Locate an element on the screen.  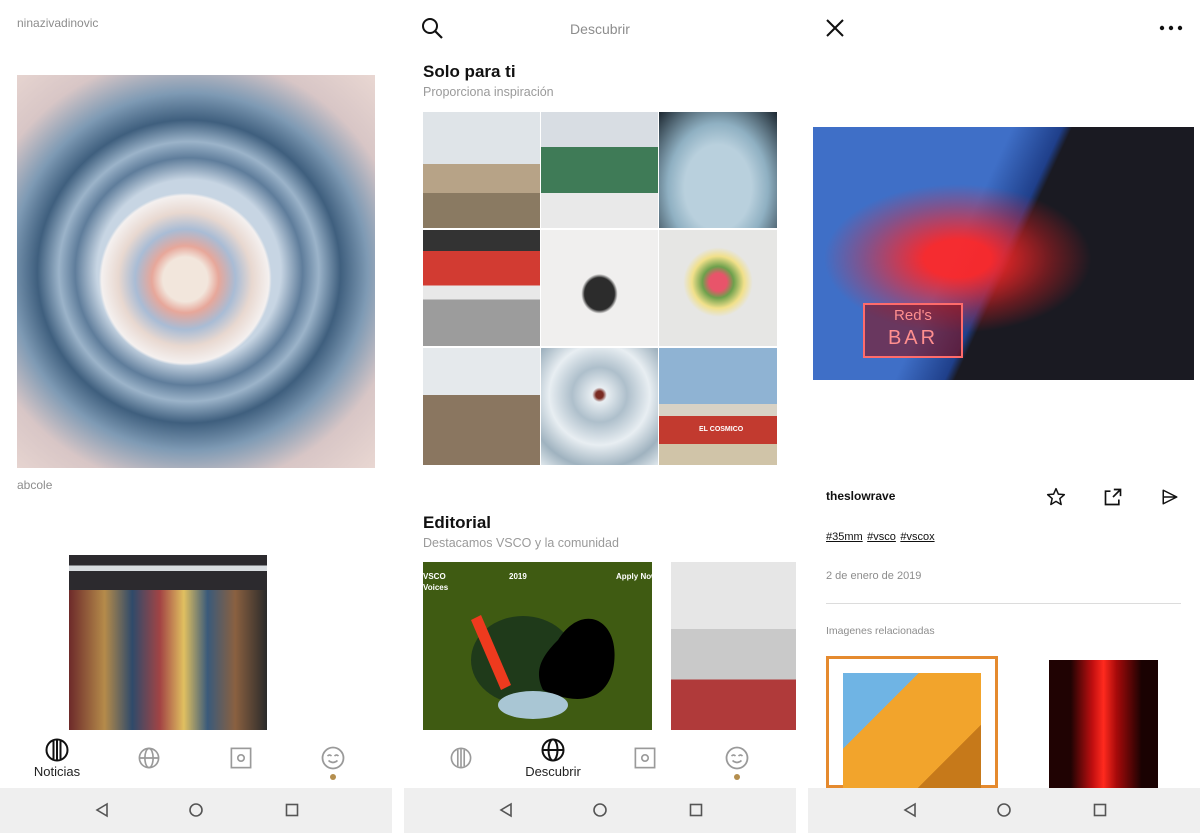
tab-feed-label: Noticias is located at coordinates (57, 771).